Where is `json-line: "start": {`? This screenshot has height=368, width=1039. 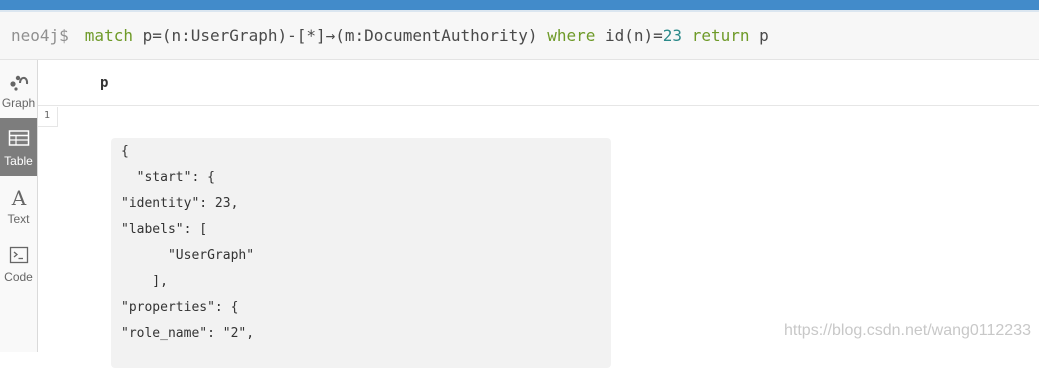
json-line: "start": { is located at coordinates (168, 177).